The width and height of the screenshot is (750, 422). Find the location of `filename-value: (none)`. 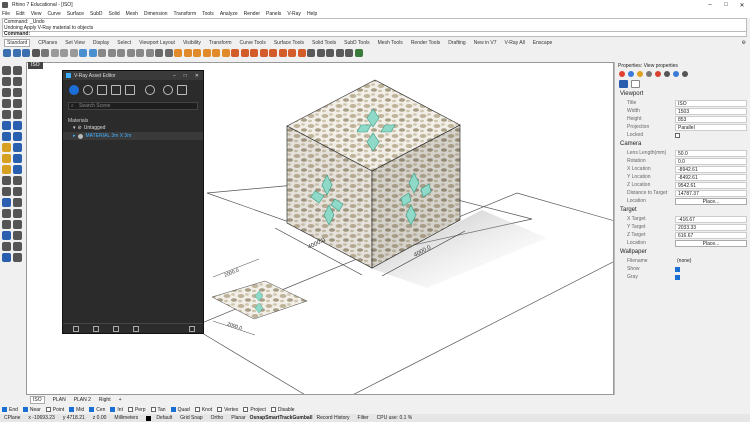

filename-value: (none) is located at coordinates (711, 261).